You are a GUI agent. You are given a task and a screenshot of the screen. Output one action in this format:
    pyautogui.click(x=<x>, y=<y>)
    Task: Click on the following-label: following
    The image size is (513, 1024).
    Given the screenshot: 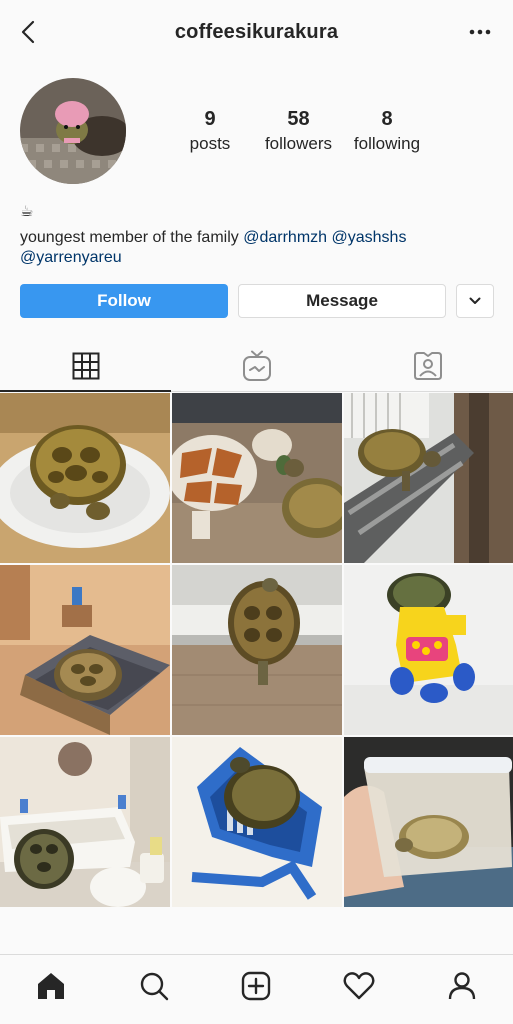 What is the action you would take?
    pyautogui.click(x=387, y=143)
    